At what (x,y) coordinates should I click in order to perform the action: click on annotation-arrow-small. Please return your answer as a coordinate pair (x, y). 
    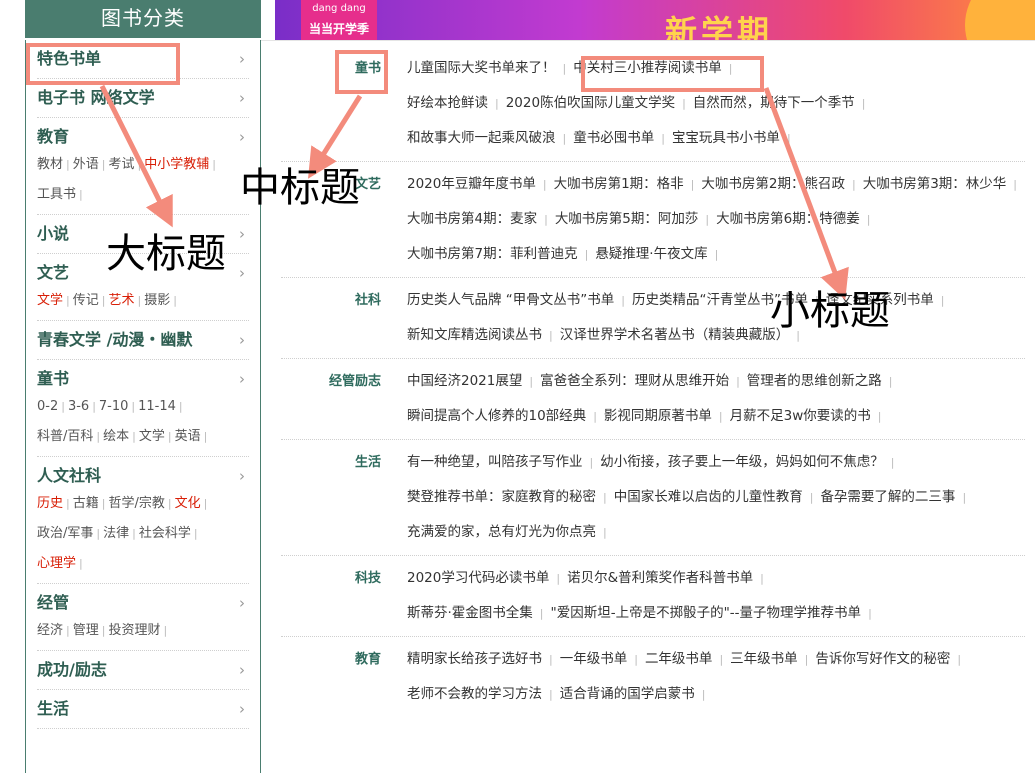
    Looking at the image, I should click on (806, 194).